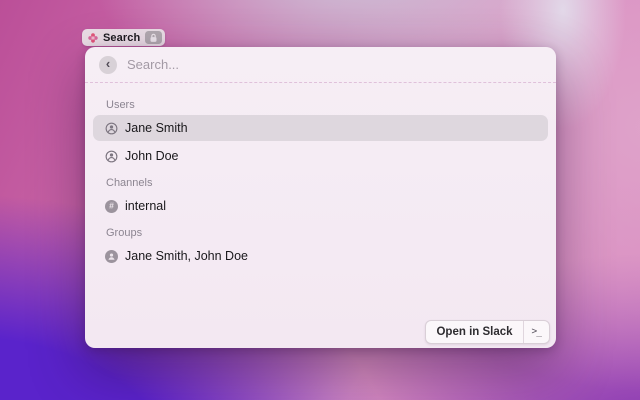  I want to click on search-input, so click(333, 64).